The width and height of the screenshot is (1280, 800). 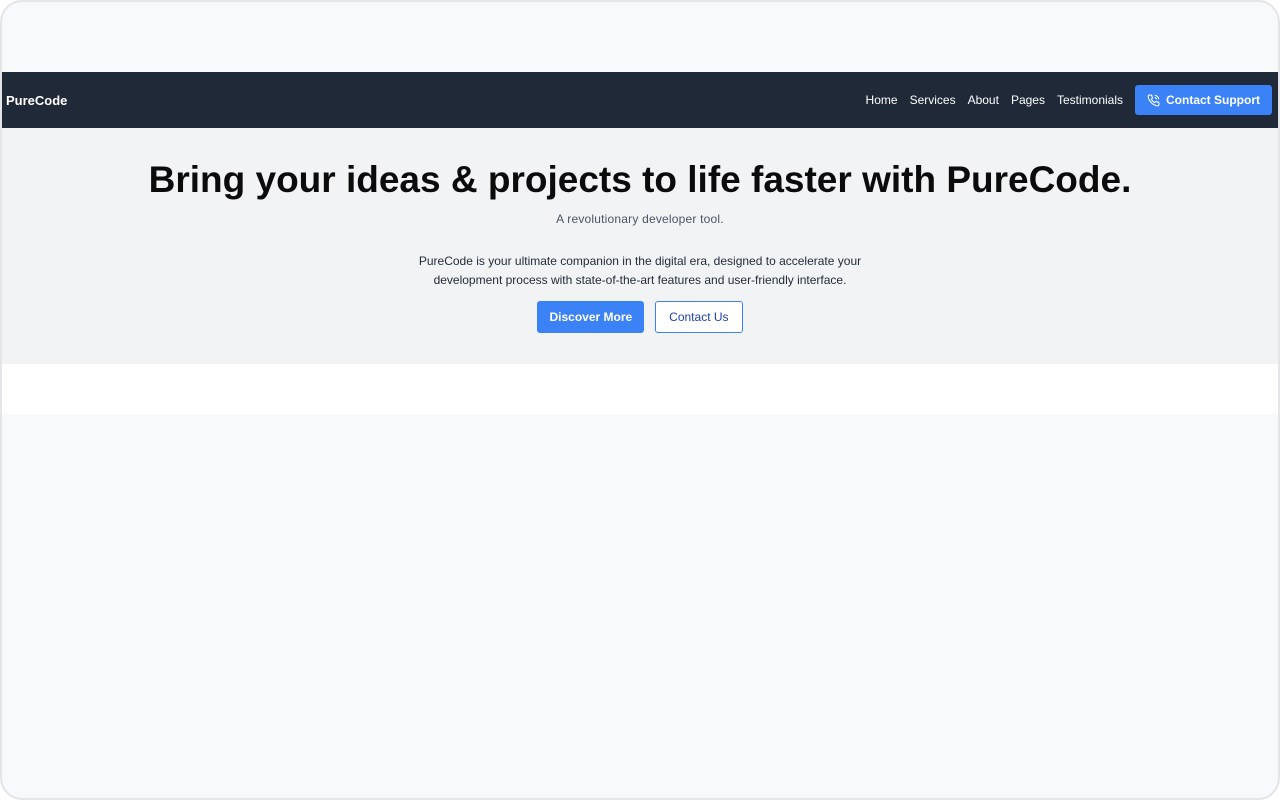 I want to click on hero-subtitle: A revolutionary developer tool., so click(x=640, y=219).